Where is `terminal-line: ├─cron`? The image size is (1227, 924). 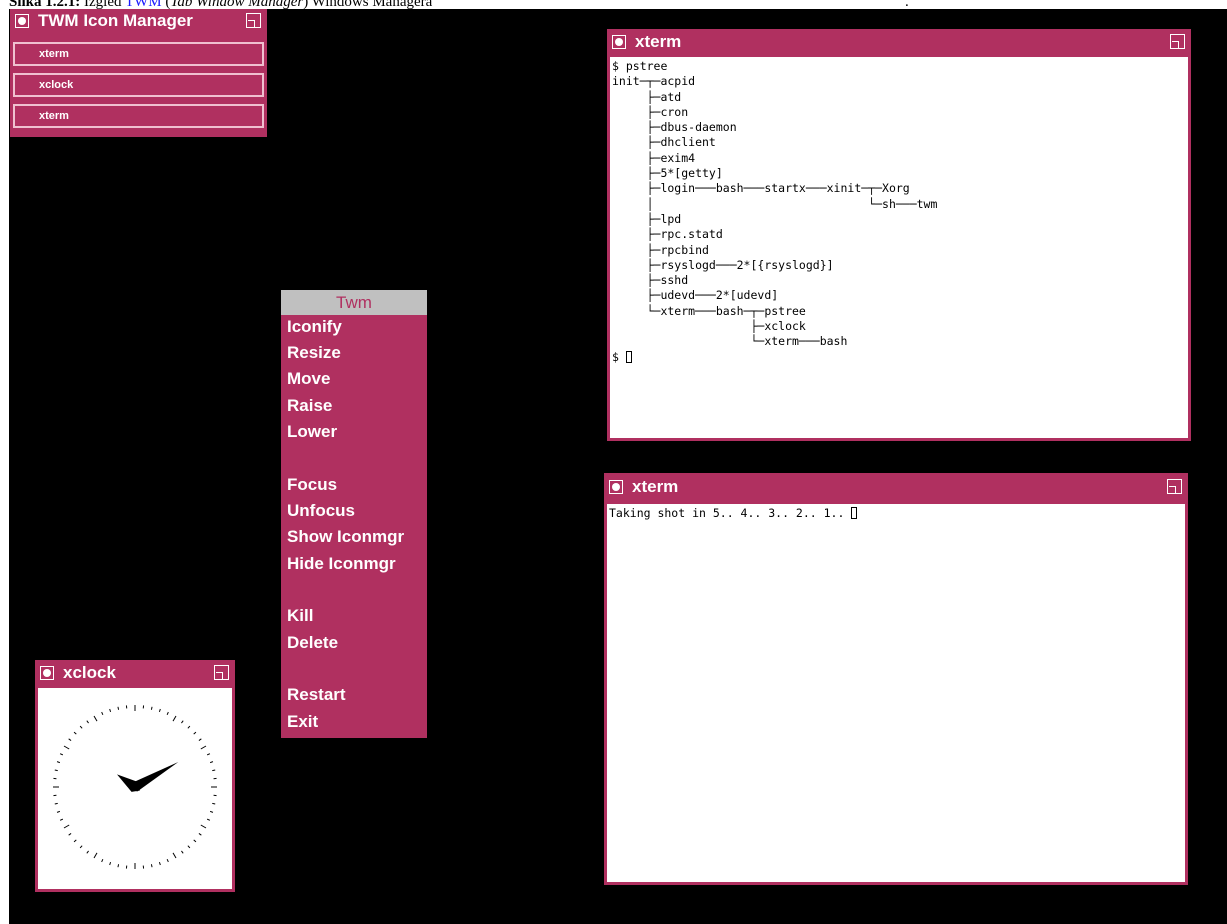 terminal-line: ├─cron is located at coordinates (667, 111).